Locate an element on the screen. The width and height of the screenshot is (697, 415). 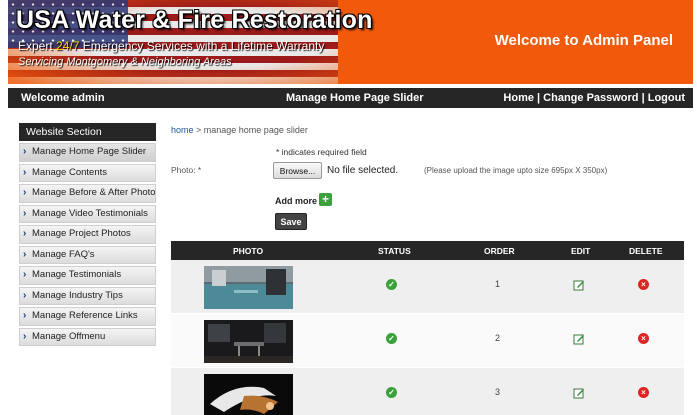
page-title: Manage Home Page Slider is located at coordinates (355, 98).